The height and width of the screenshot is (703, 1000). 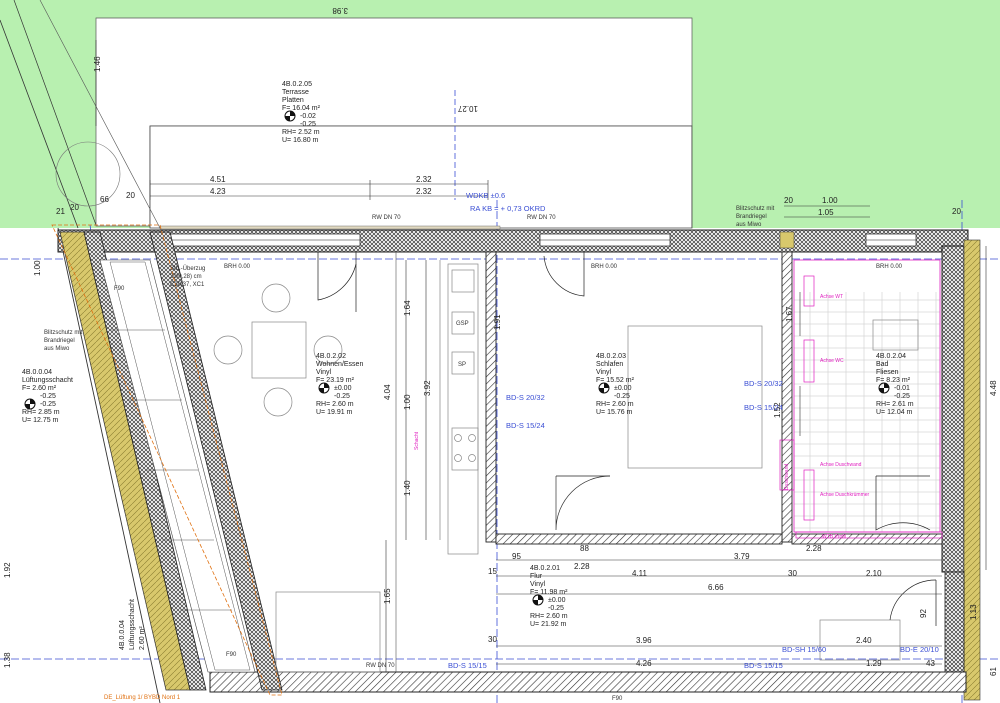 What do you see at coordinates (231, 655) in the screenshot?
I see `f90-2: F90` at bounding box center [231, 655].